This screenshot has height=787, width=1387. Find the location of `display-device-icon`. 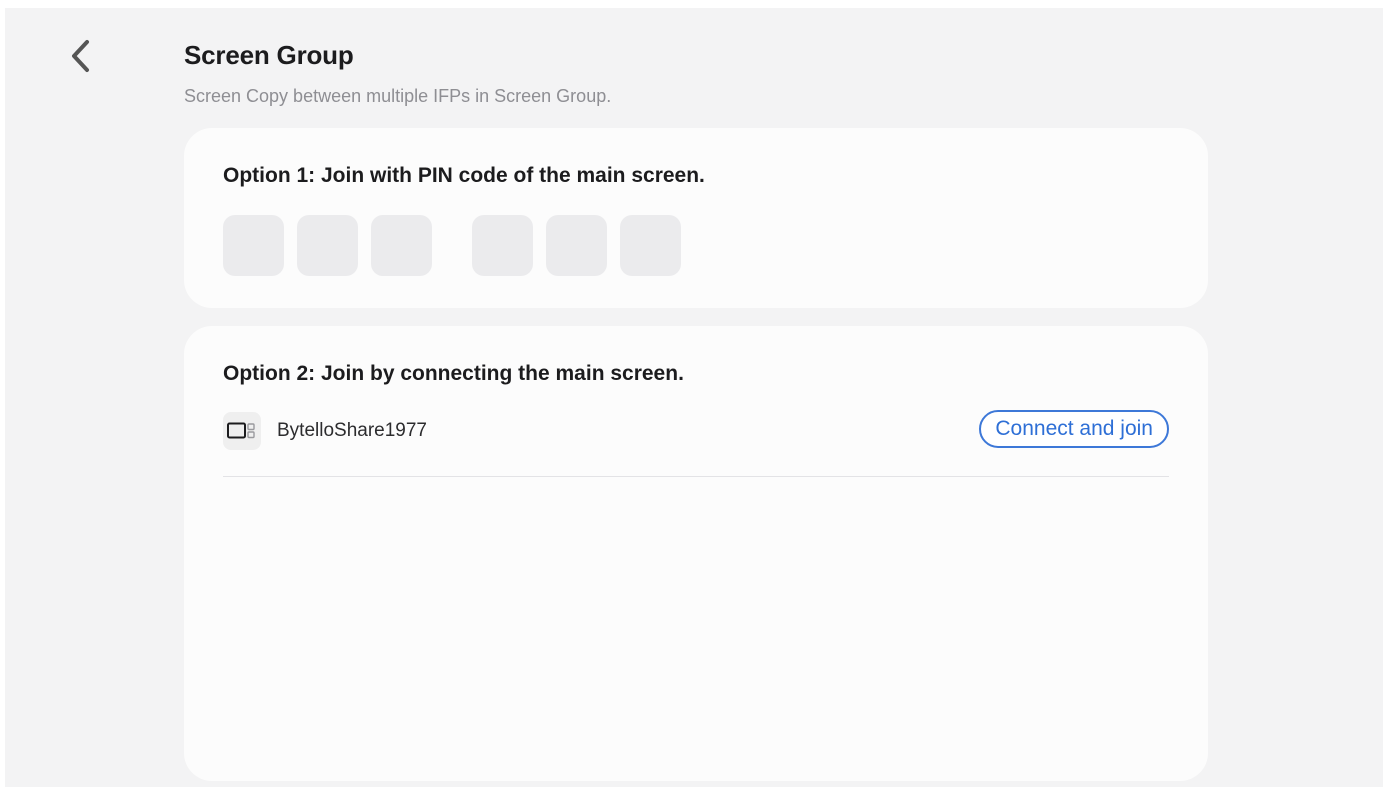

display-device-icon is located at coordinates (242, 431).